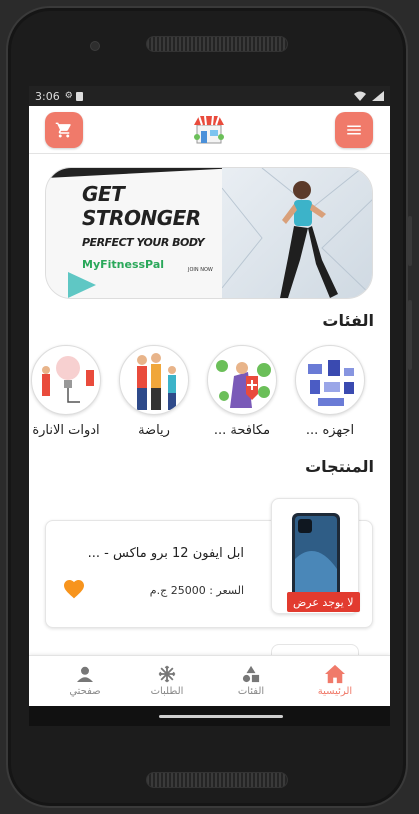 Image resolution: width=419 pixels, height=814 pixels. Describe the element at coordinates (315, 649) in the screenshot. I see `product-card-next` at that location.